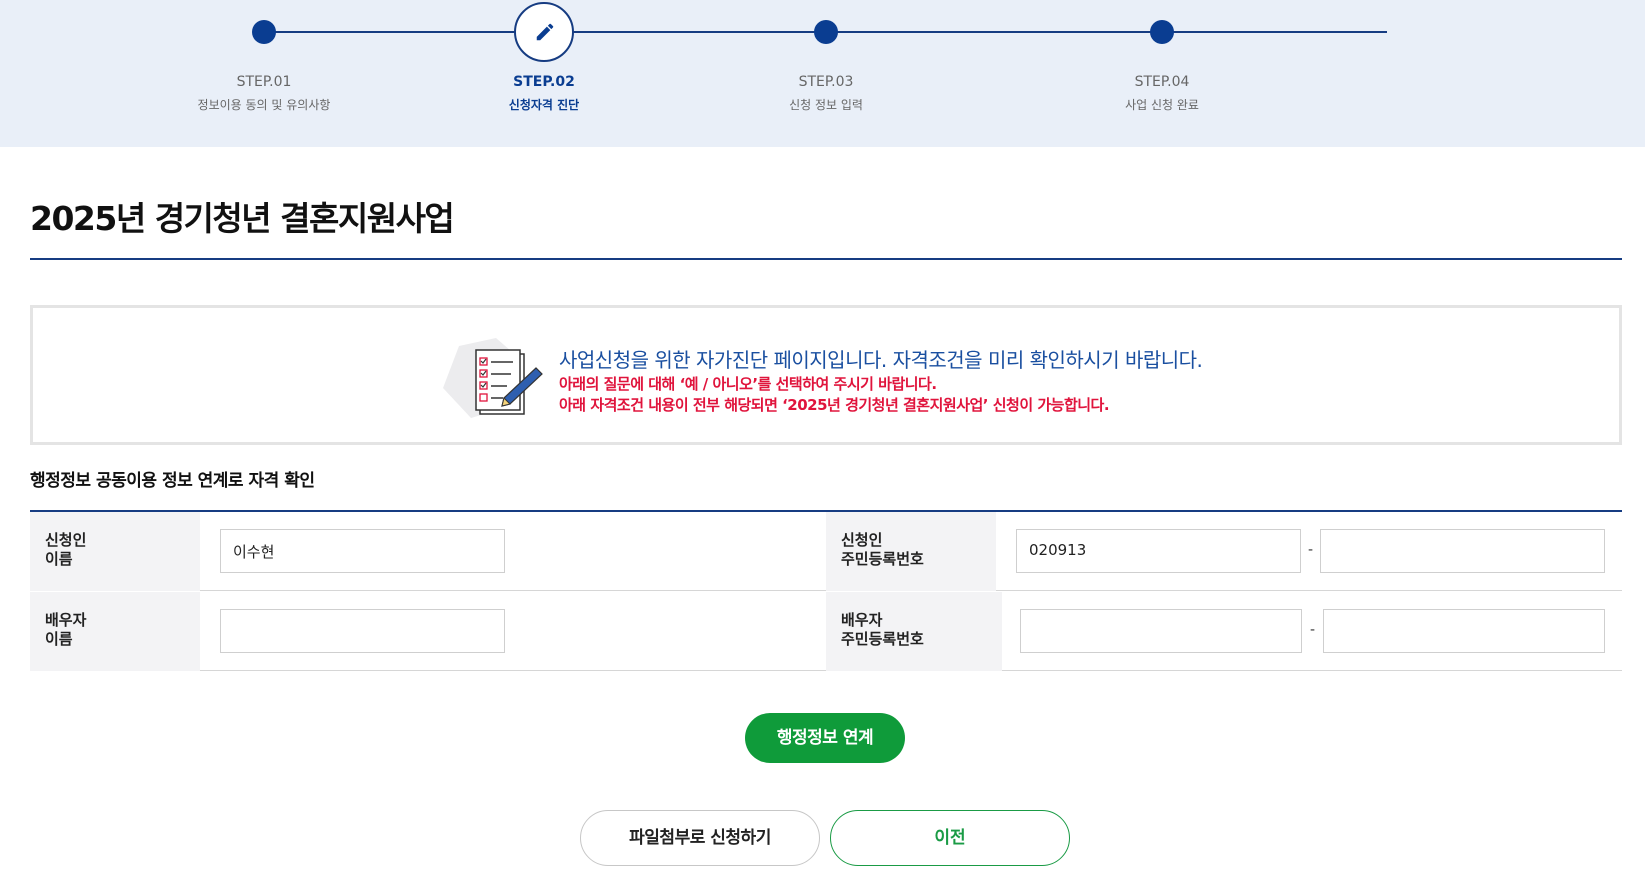 The width and height of the screenshot is (1645, 870). I want to click on spouse-rrn-front-input, so click(1161, 631).